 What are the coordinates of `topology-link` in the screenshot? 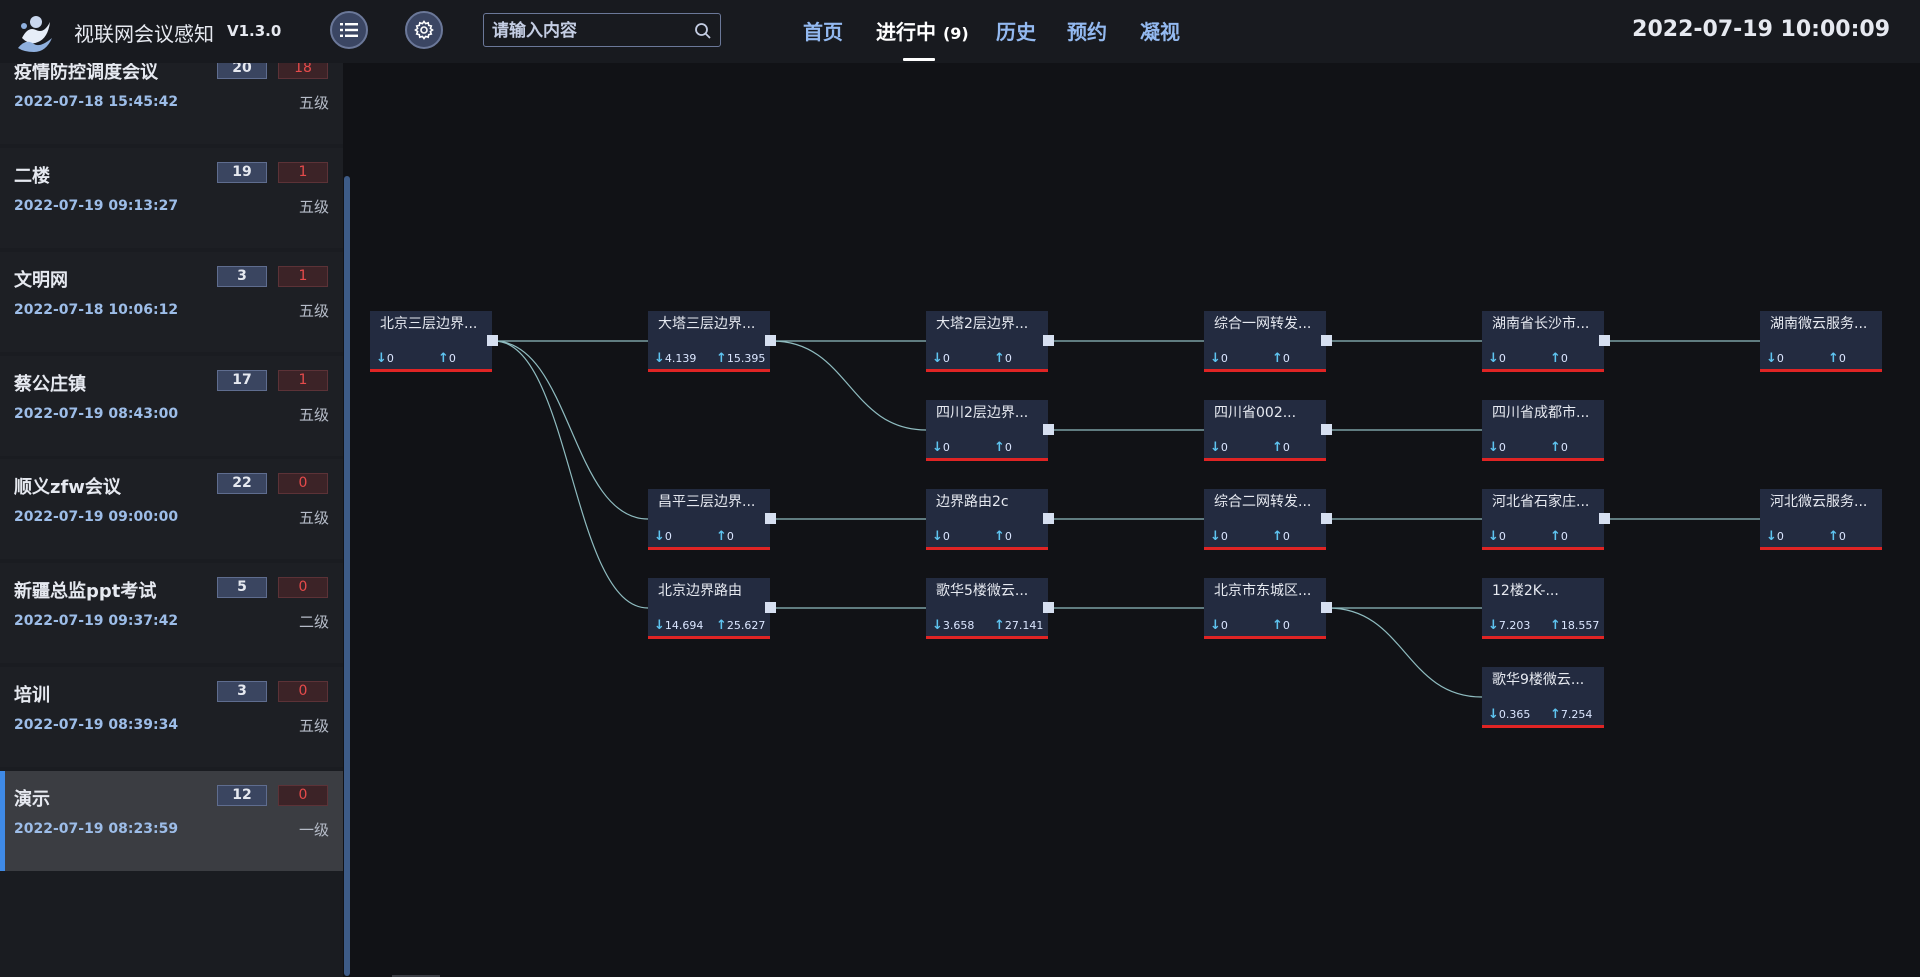 It's located at (571, 430).